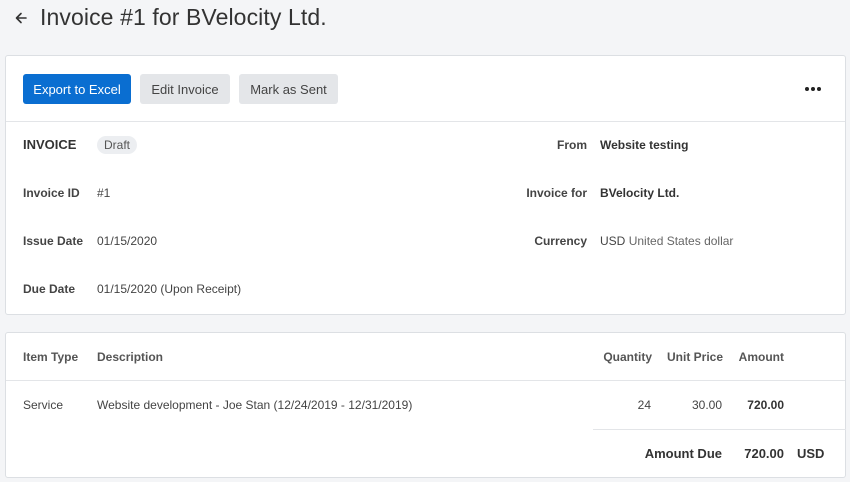  What do you see at coordinates (117, 145) in the screenshot?
I see `status-badge: Draft` at bounding box center [117, 145].